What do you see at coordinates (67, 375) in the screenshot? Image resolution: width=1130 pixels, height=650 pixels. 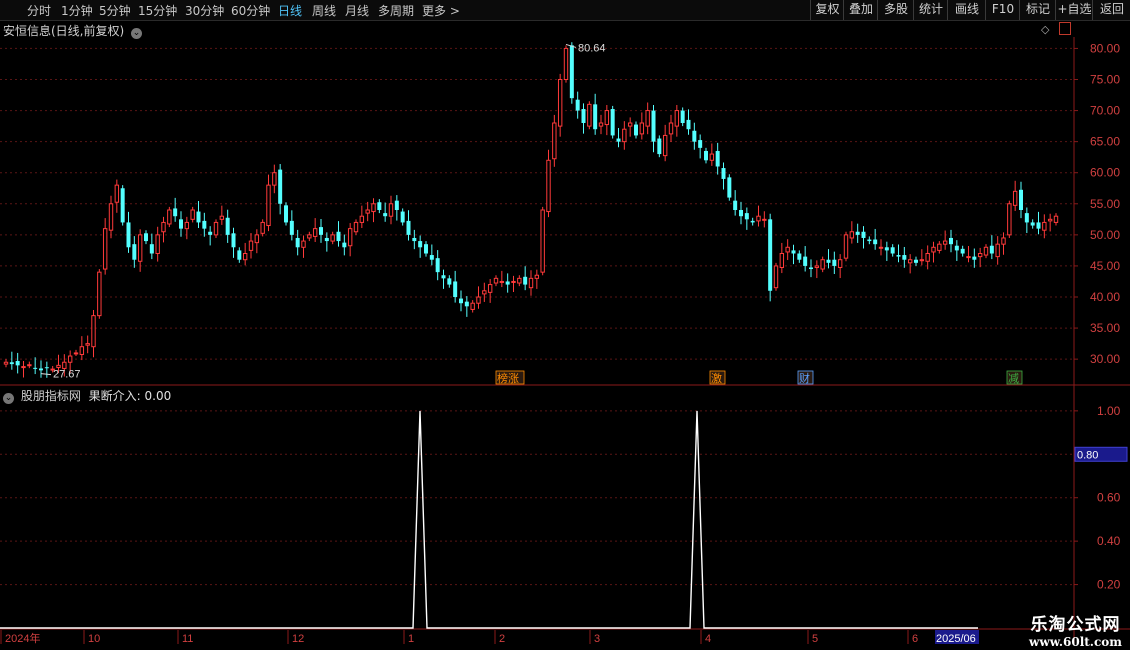 I see `low-price-label: 27.67` at bounding box center [67, 375].